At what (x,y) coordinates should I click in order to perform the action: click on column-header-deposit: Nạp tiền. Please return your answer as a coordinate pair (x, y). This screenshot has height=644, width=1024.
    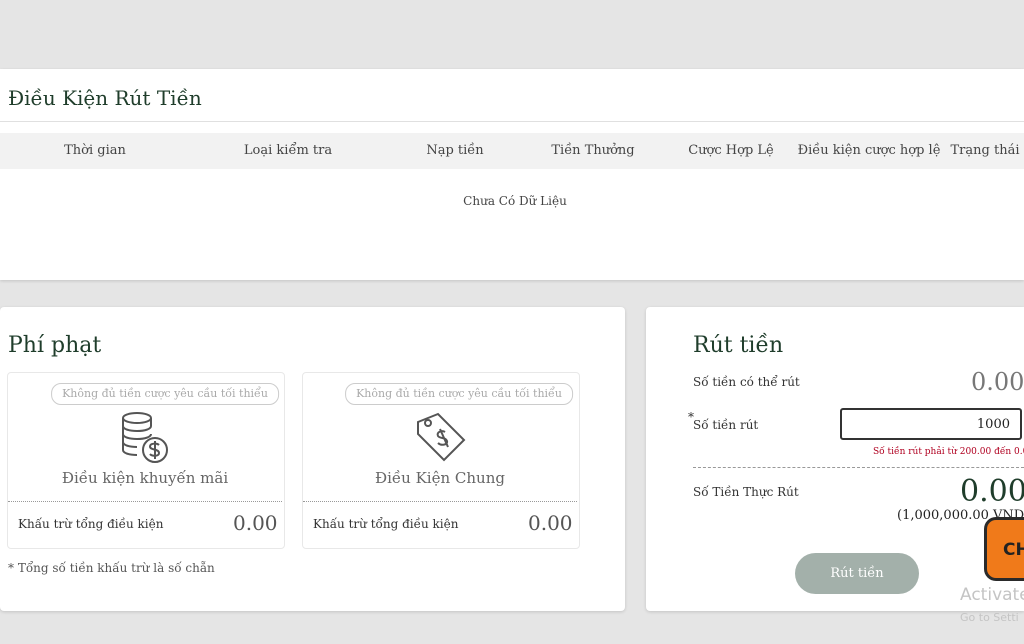
    Looking at the image, I should click on (455, 150).